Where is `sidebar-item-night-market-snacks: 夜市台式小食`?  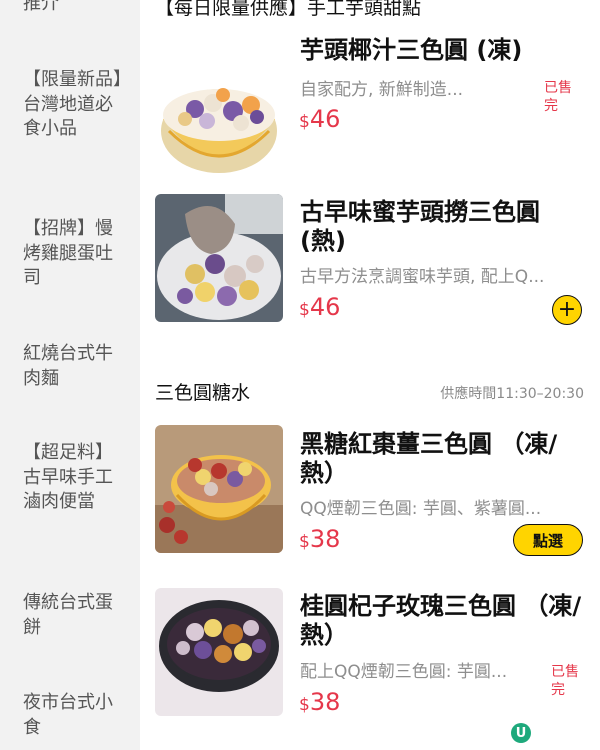 sidebar-item-night-market-snacks: 夜市台式小食 is located at coordinates (75, 715).